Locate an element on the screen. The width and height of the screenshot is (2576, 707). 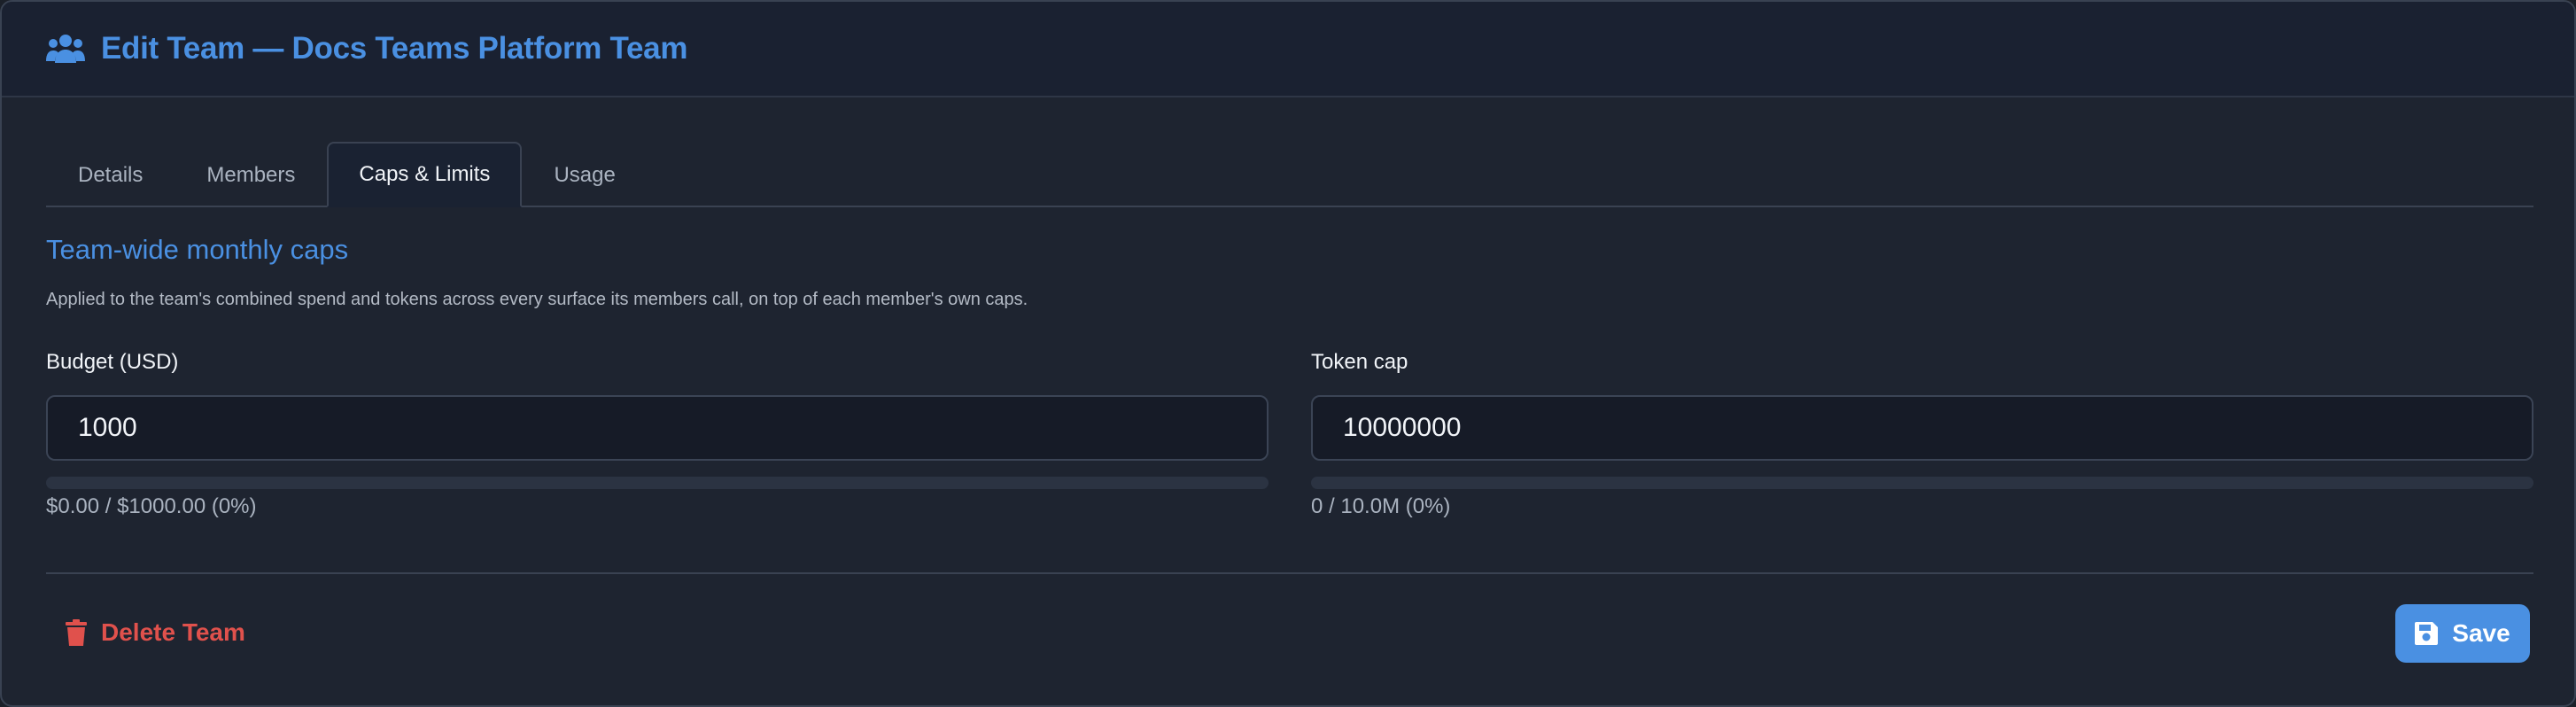
modal-title: Edit Team — Docs Teams Platform Team is located at coordinates (394, 48).